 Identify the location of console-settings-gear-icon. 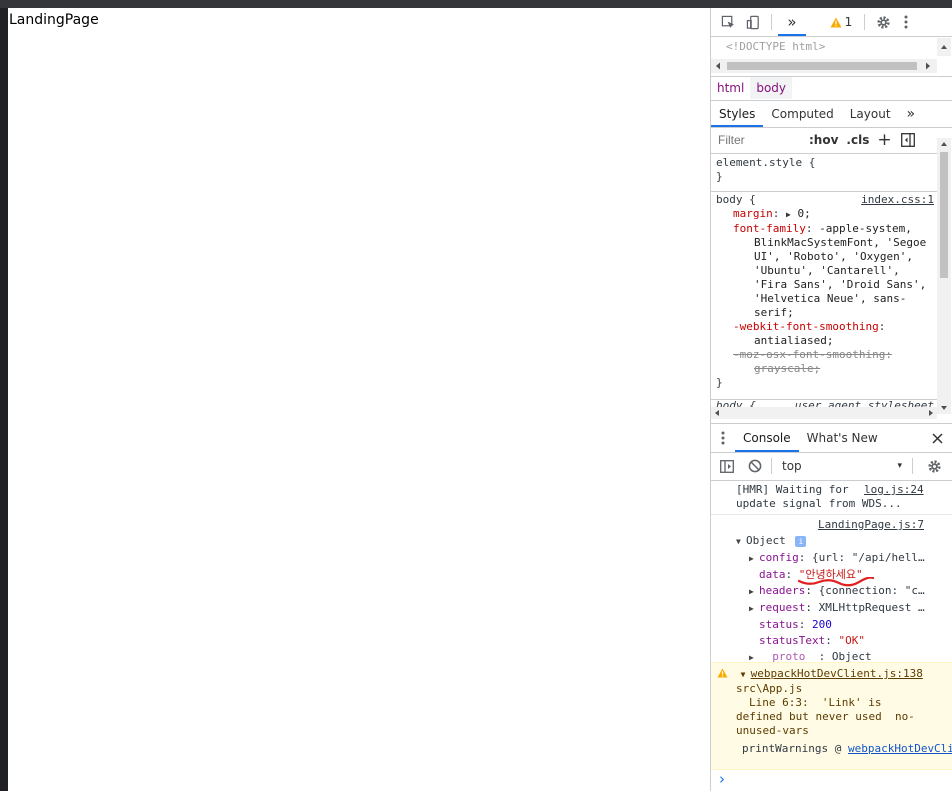
(934, 466).